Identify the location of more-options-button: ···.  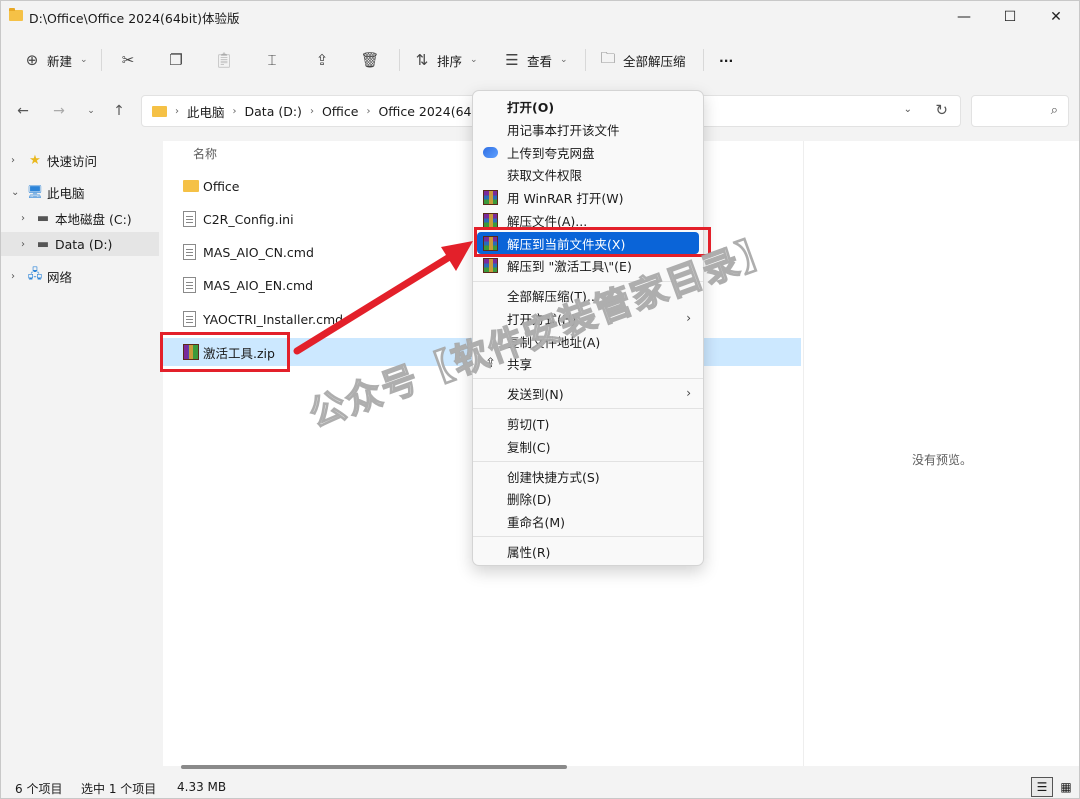
(726, 60).